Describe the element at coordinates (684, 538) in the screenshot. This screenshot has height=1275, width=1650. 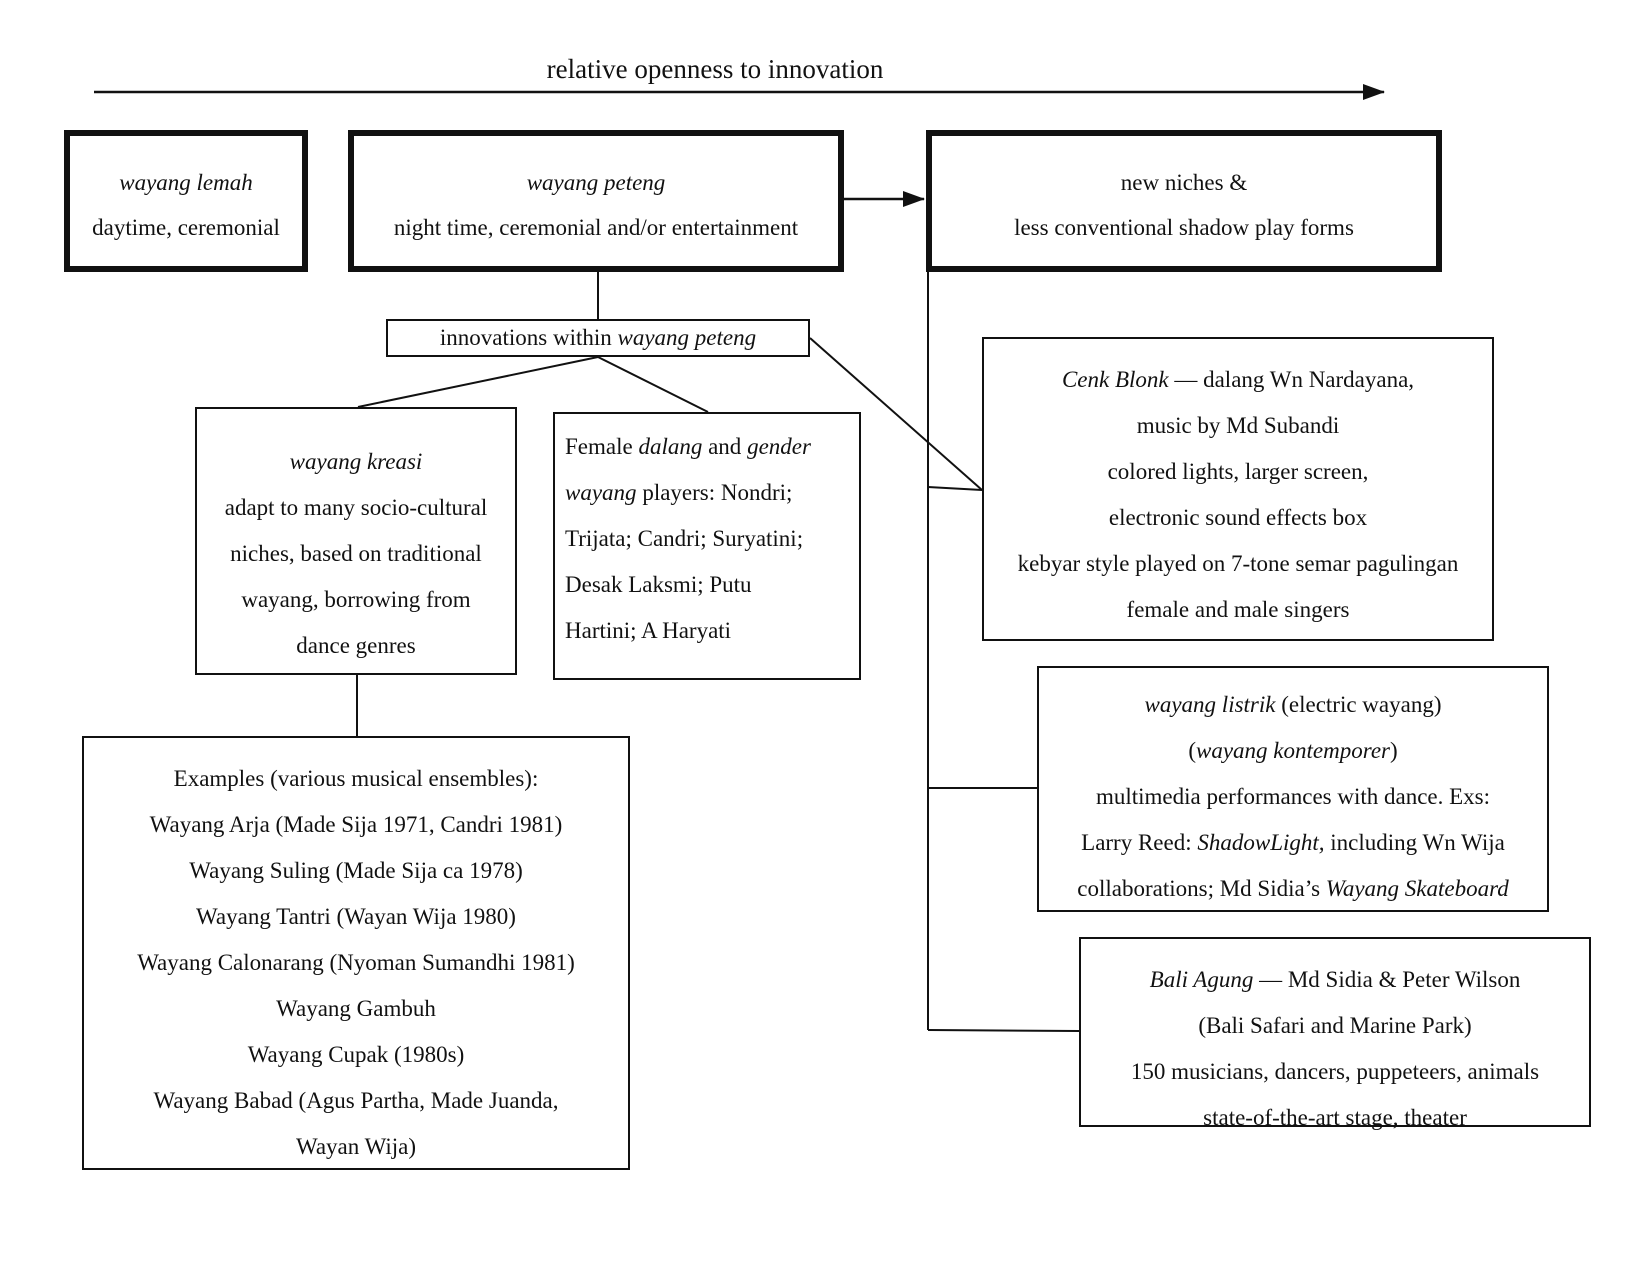
I see `node-line: Trijata; Candri; Suryatini;` at that location.